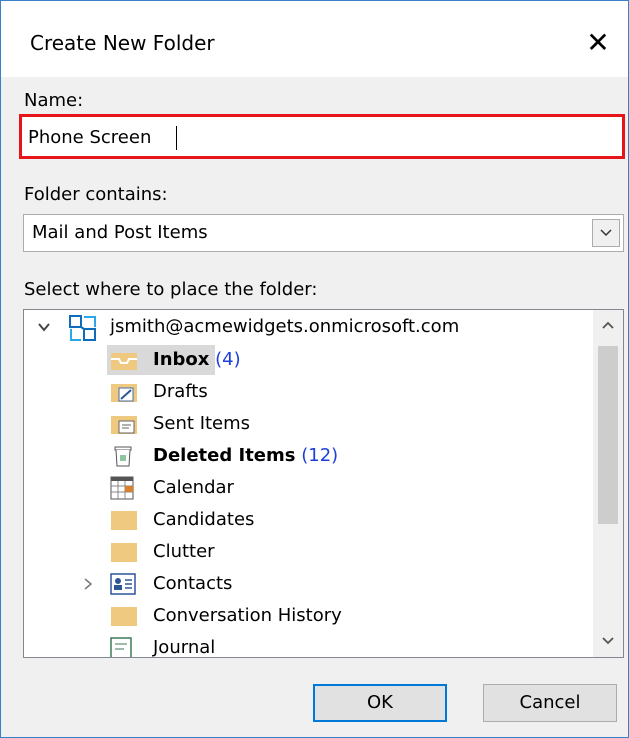 The height and width of the screenshot is (738, 629). What do you see at coordinates (285, 326) in the screenshot?
I see `account-label: jsmith@acmewidgets.onmicrosoft.com` at bounding box center [285, 326].